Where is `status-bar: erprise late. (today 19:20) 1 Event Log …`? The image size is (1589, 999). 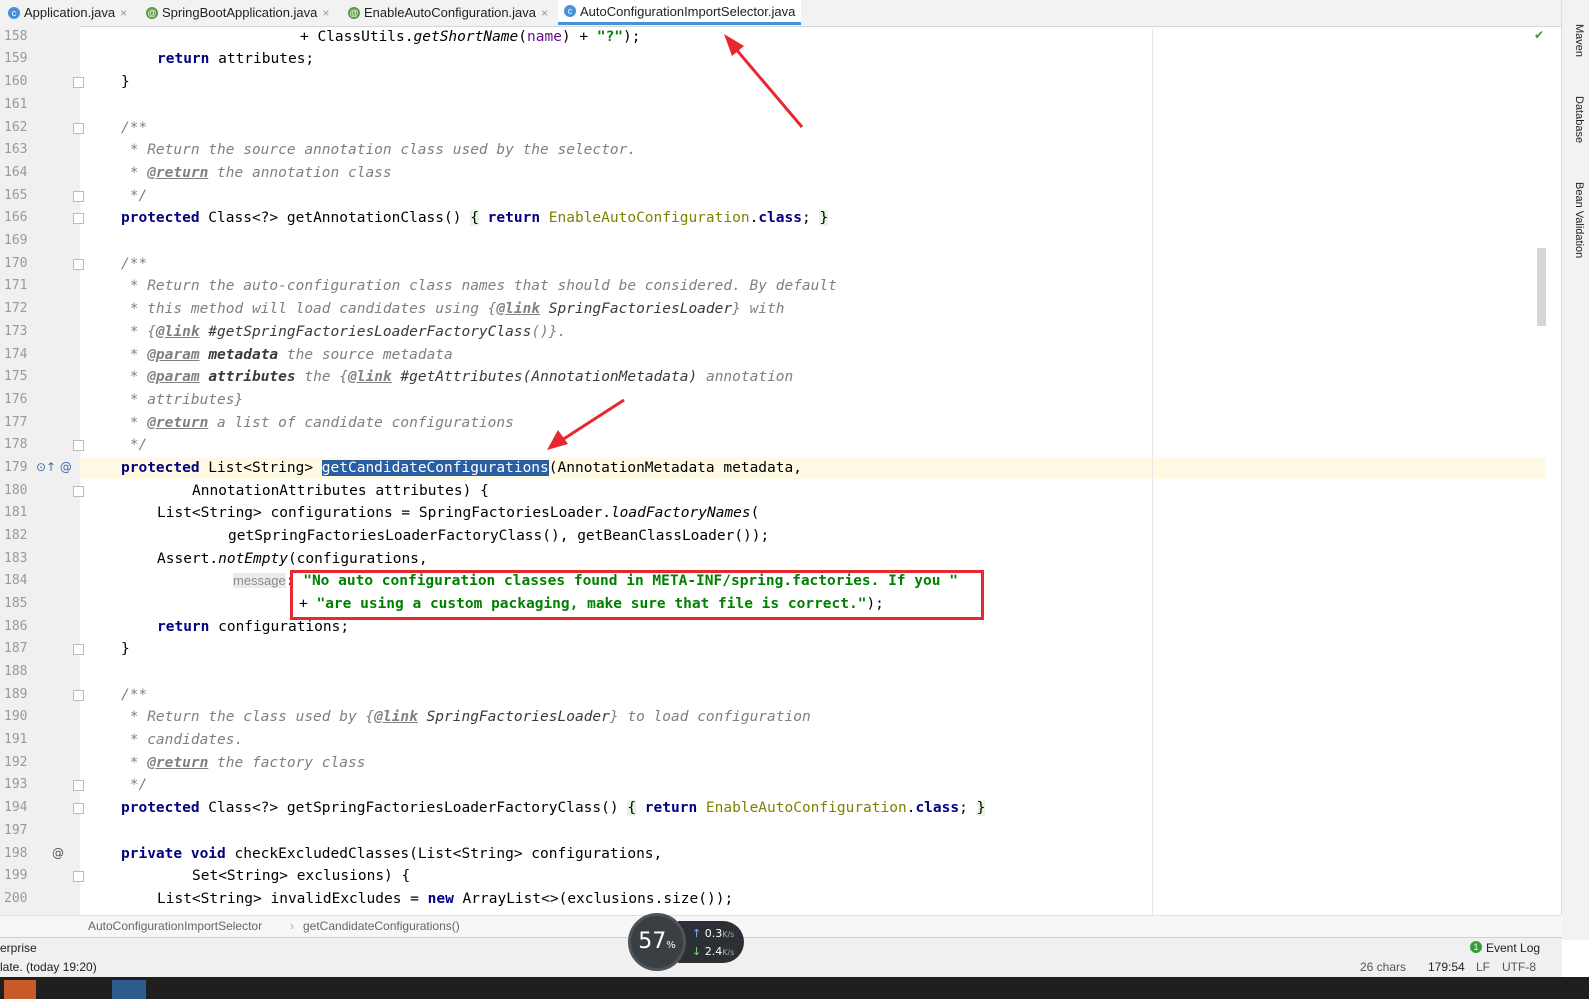
status-bar: erprise late. (today 19:20) 1 Event Log … is located at coordinates (781, 957).